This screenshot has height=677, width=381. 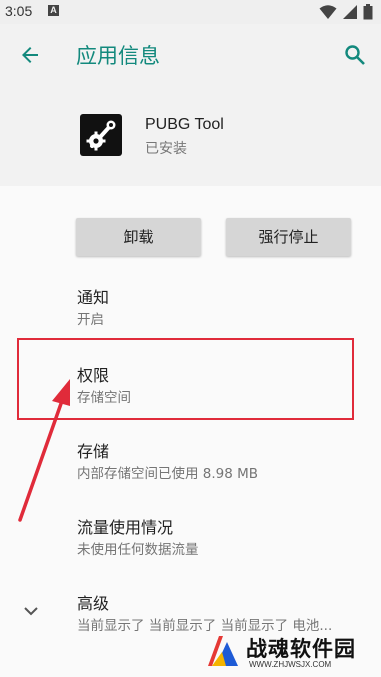 What do you see at coordinates (190, 306) in the screenshot?
I see `row-notifications: 通知 开启` at bounding box center [190, 306].